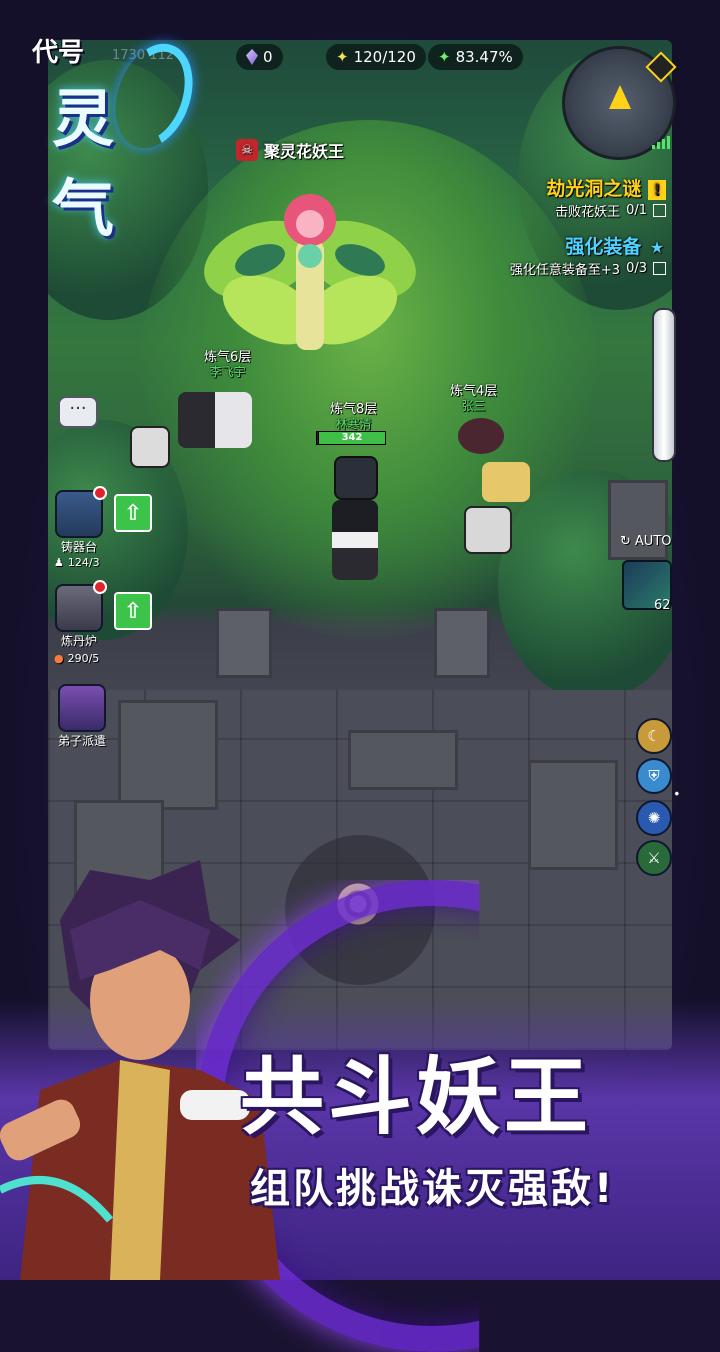  I want to click on exp-spark-icon: ✦, so click(444, 57).